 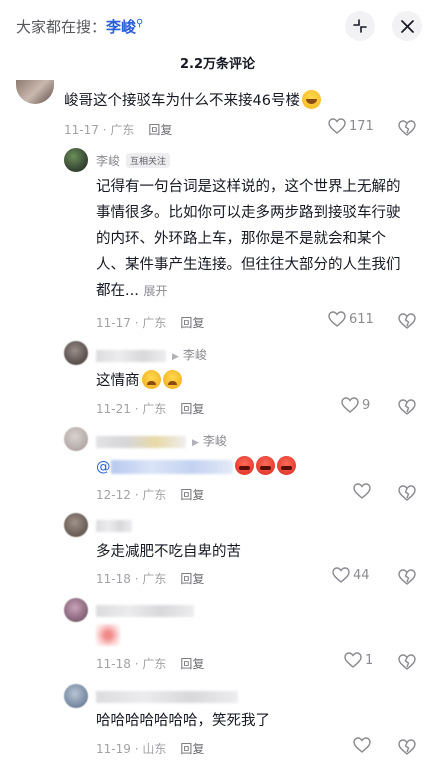 I want to click on close-icon, so click(x=407, y=26).